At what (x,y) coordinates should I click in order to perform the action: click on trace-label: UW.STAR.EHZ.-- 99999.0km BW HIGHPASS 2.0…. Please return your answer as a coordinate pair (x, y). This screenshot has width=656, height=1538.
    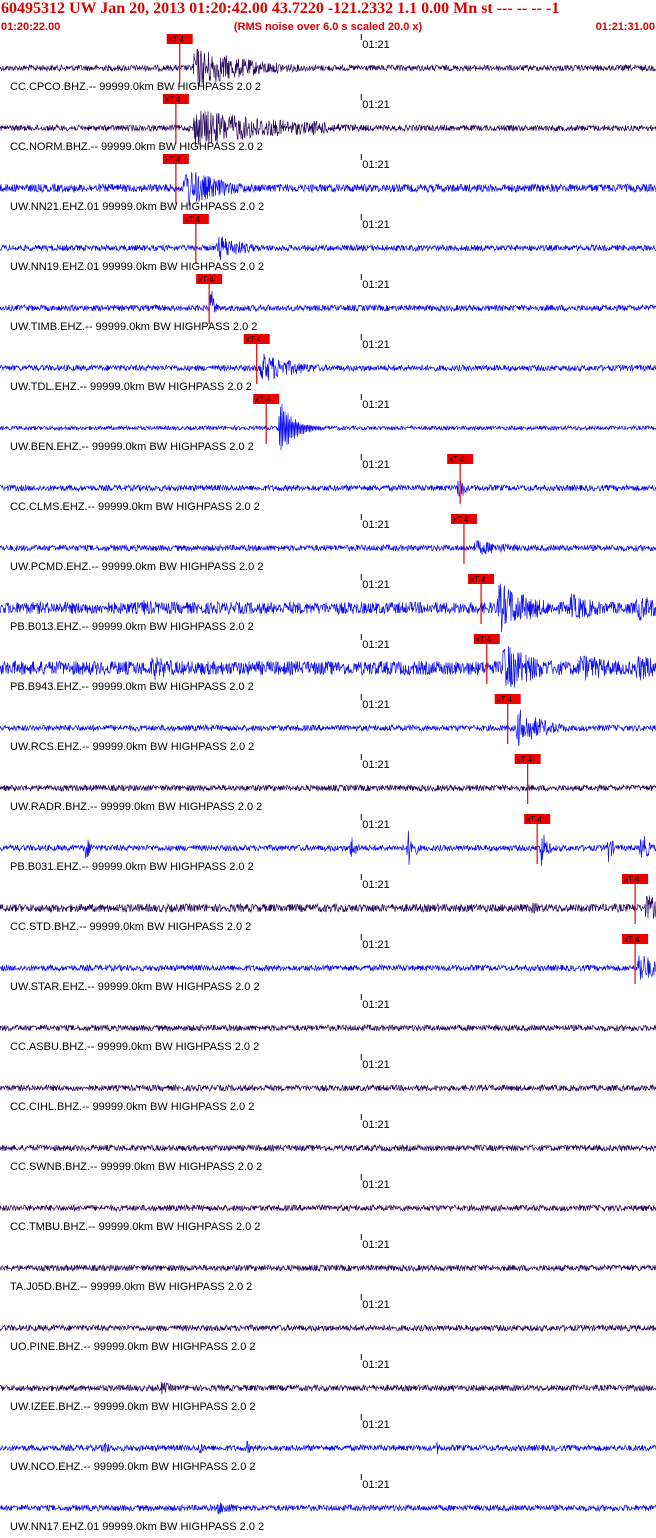
    Looking at the image, I should click on (135, 987).